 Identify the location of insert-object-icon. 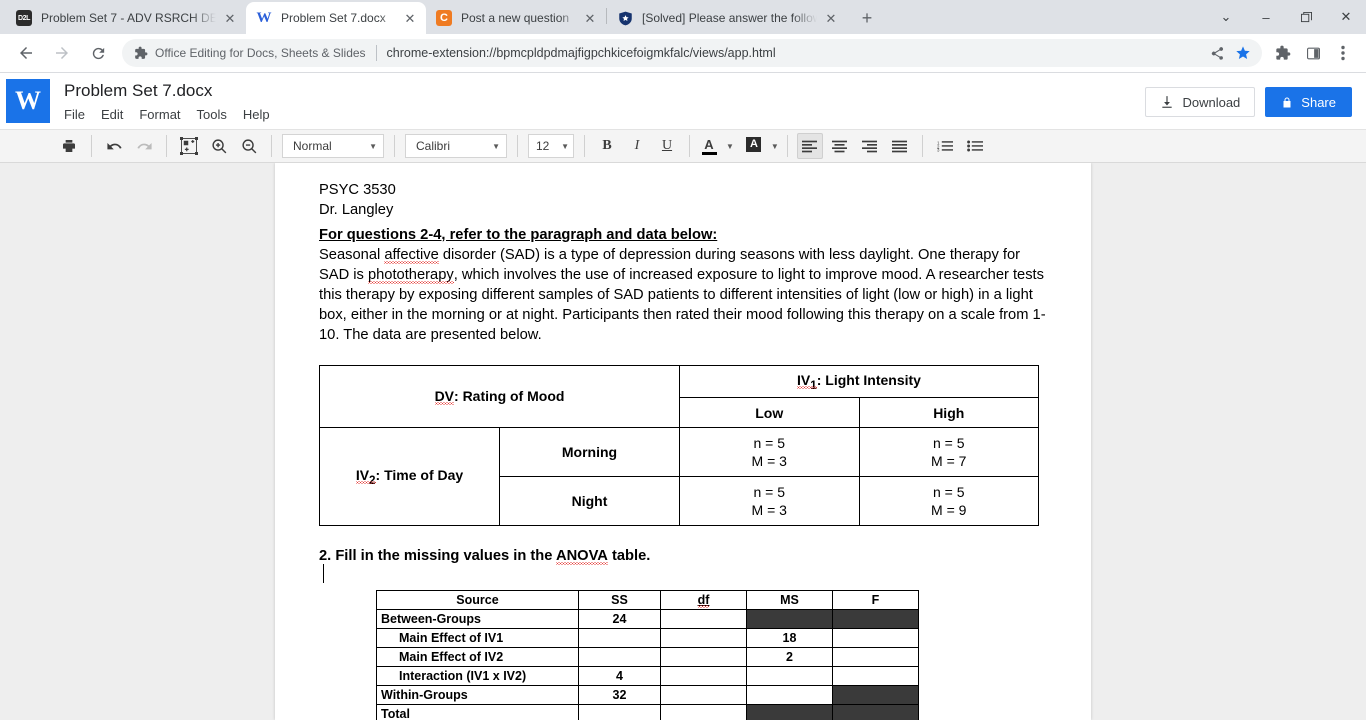
(189, 146).